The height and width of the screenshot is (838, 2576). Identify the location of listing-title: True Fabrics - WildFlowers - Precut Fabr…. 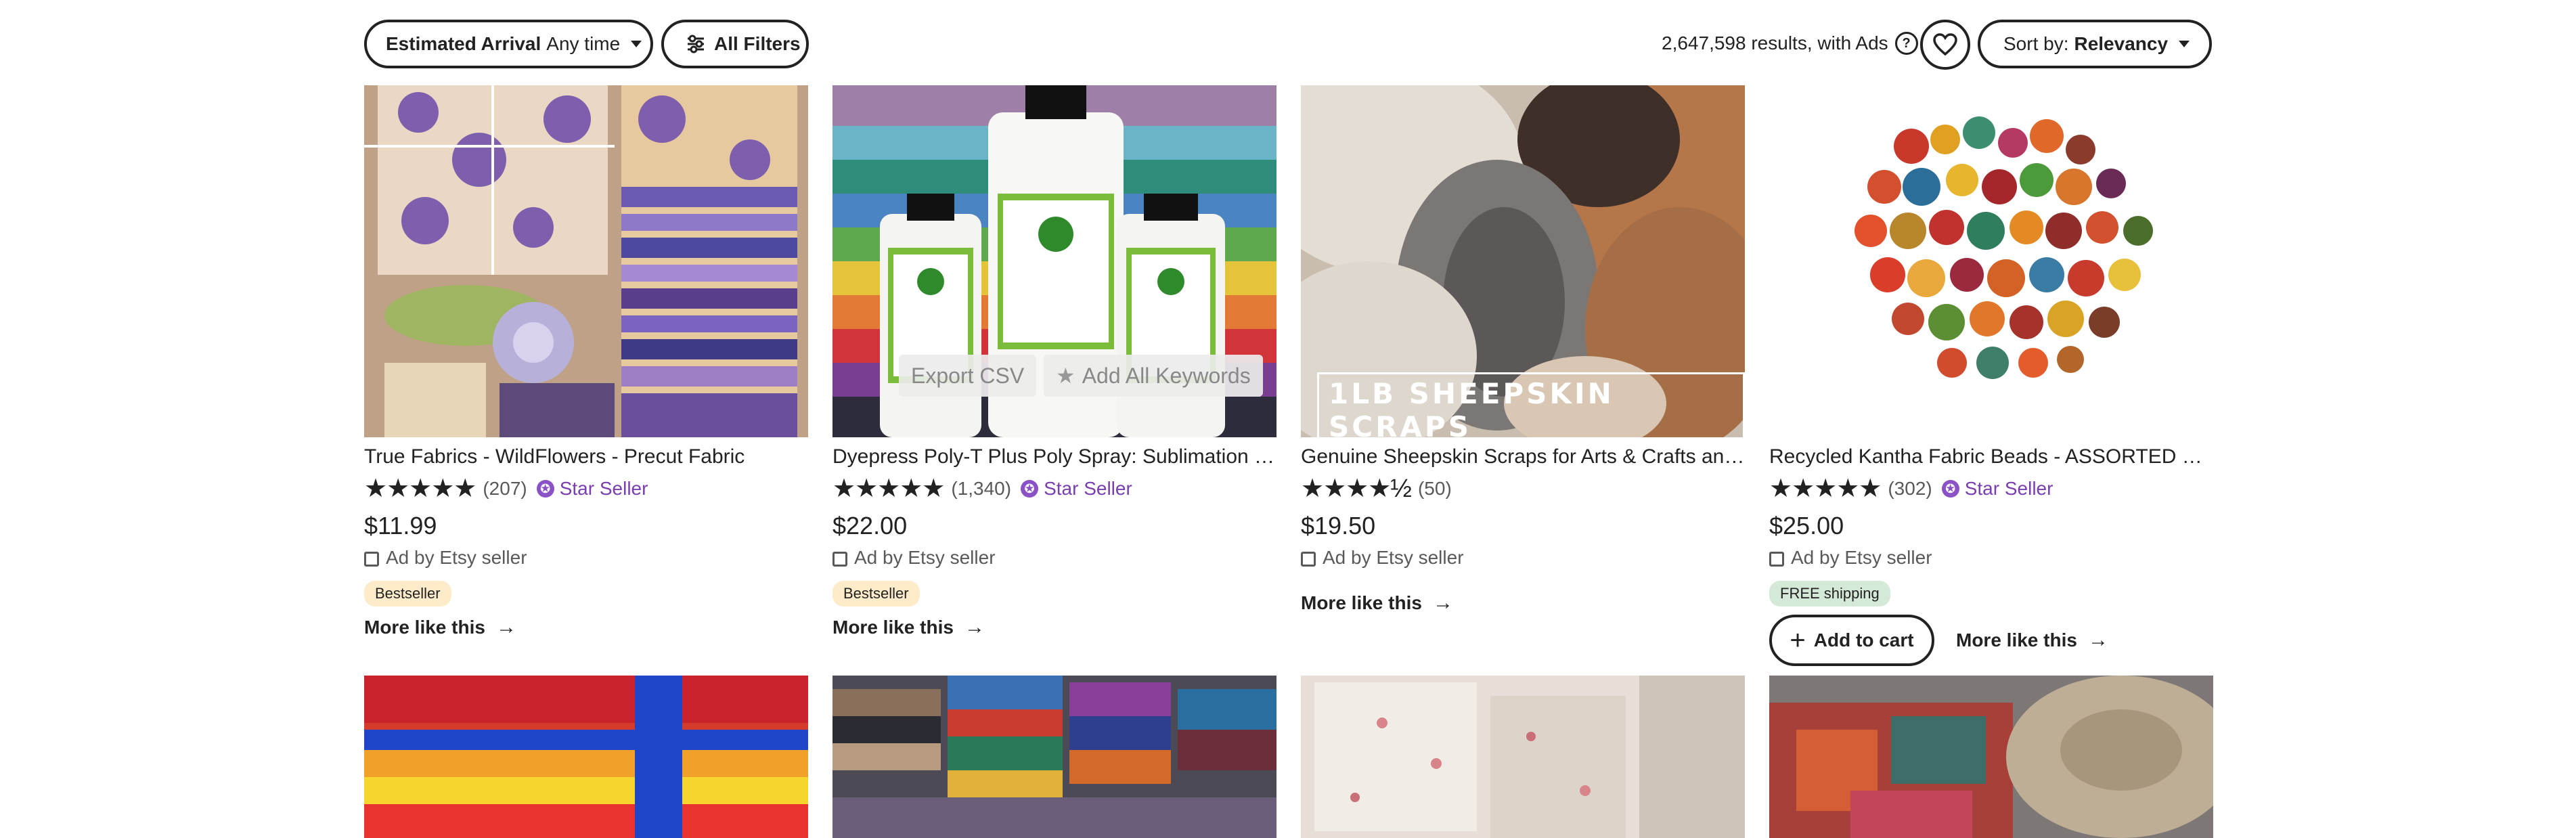
(586, 456).